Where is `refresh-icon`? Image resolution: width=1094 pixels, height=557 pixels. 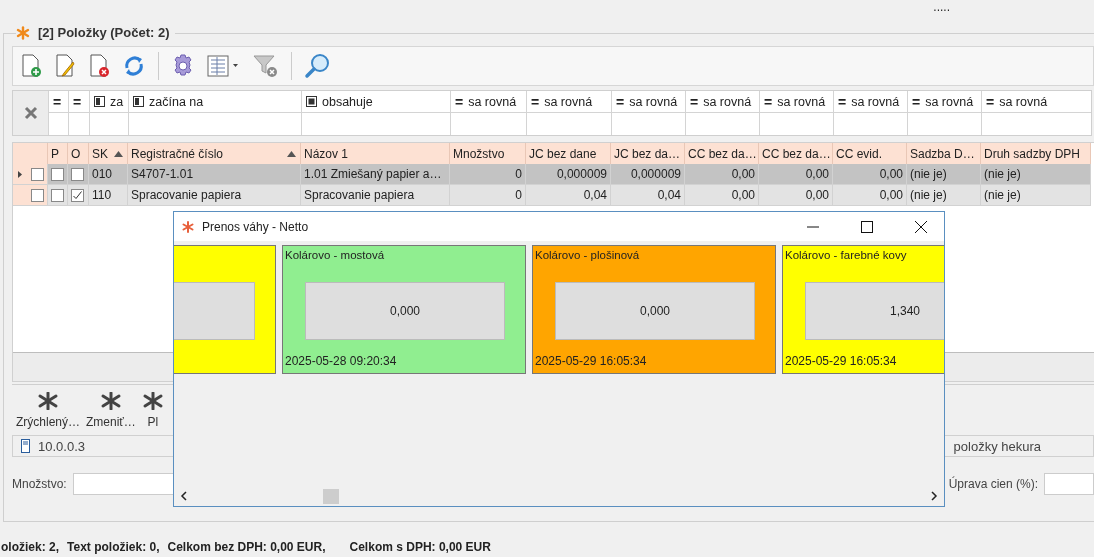
refresh-icon is located at coordinates (134, 66).